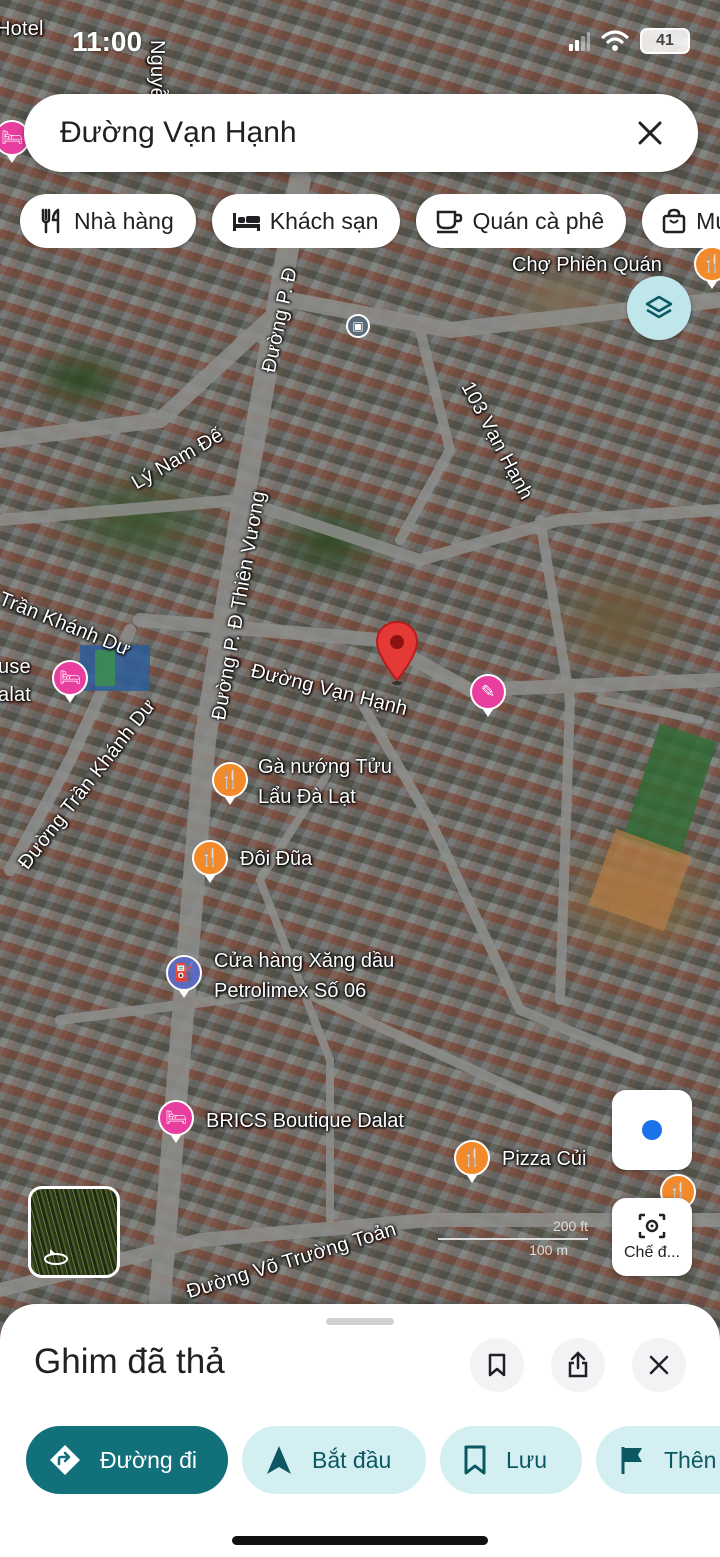 This screenshot has width=720, height=1557. I want to click on scale-bar: 200 ft 100 m, so click(513, 1239).